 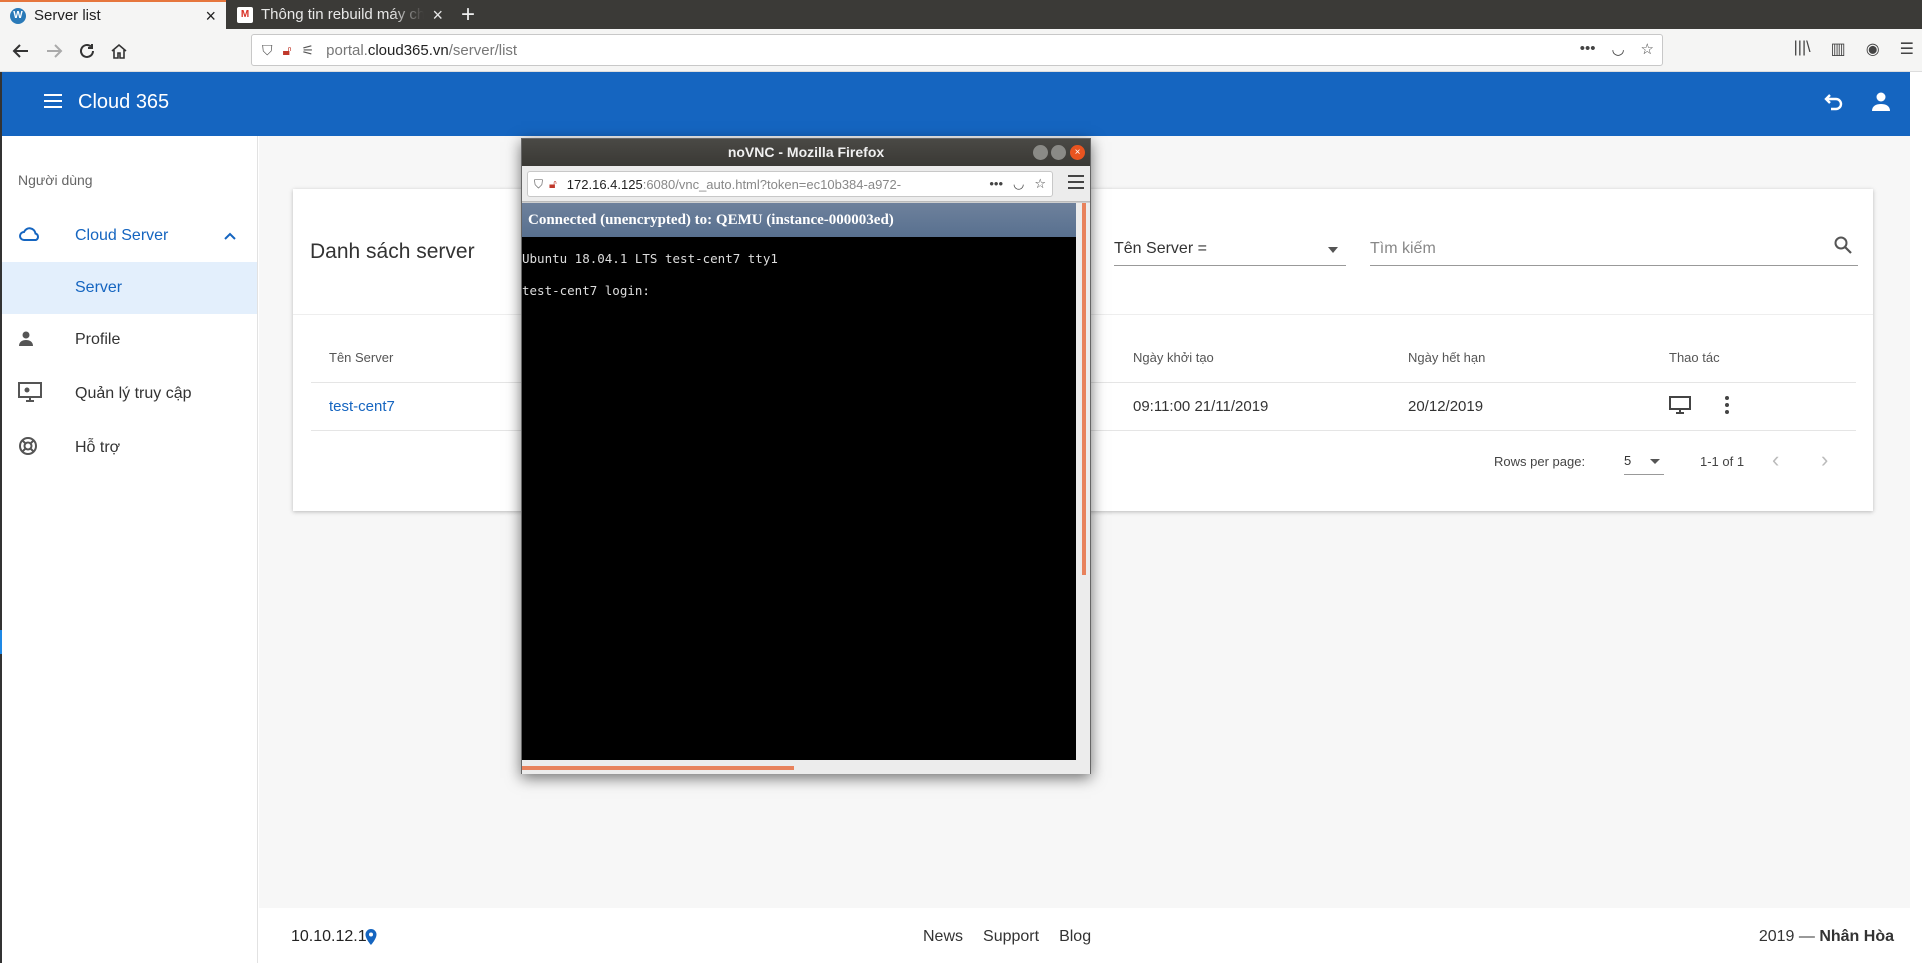 I want to click on column-header-expires: Ngày hết hạn, so click(x=1446, y=357).